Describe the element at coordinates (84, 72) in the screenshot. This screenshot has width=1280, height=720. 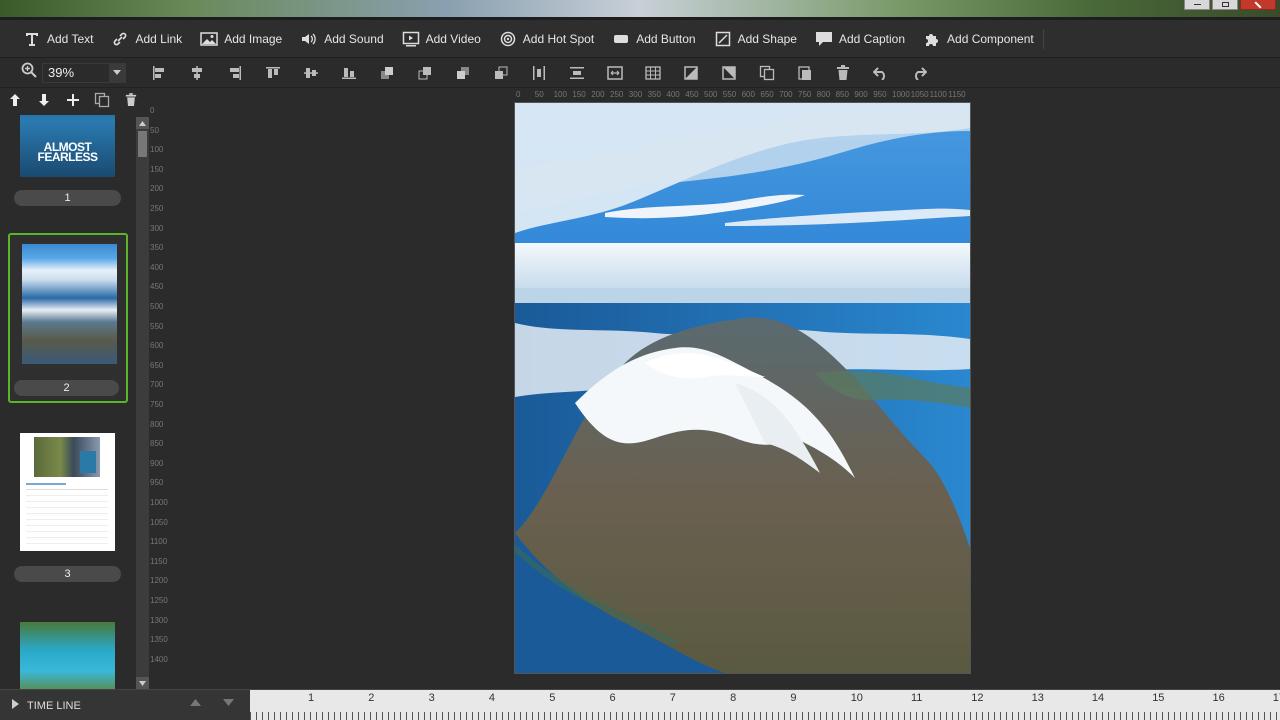
I see `zoom-select: 39%` at that location.